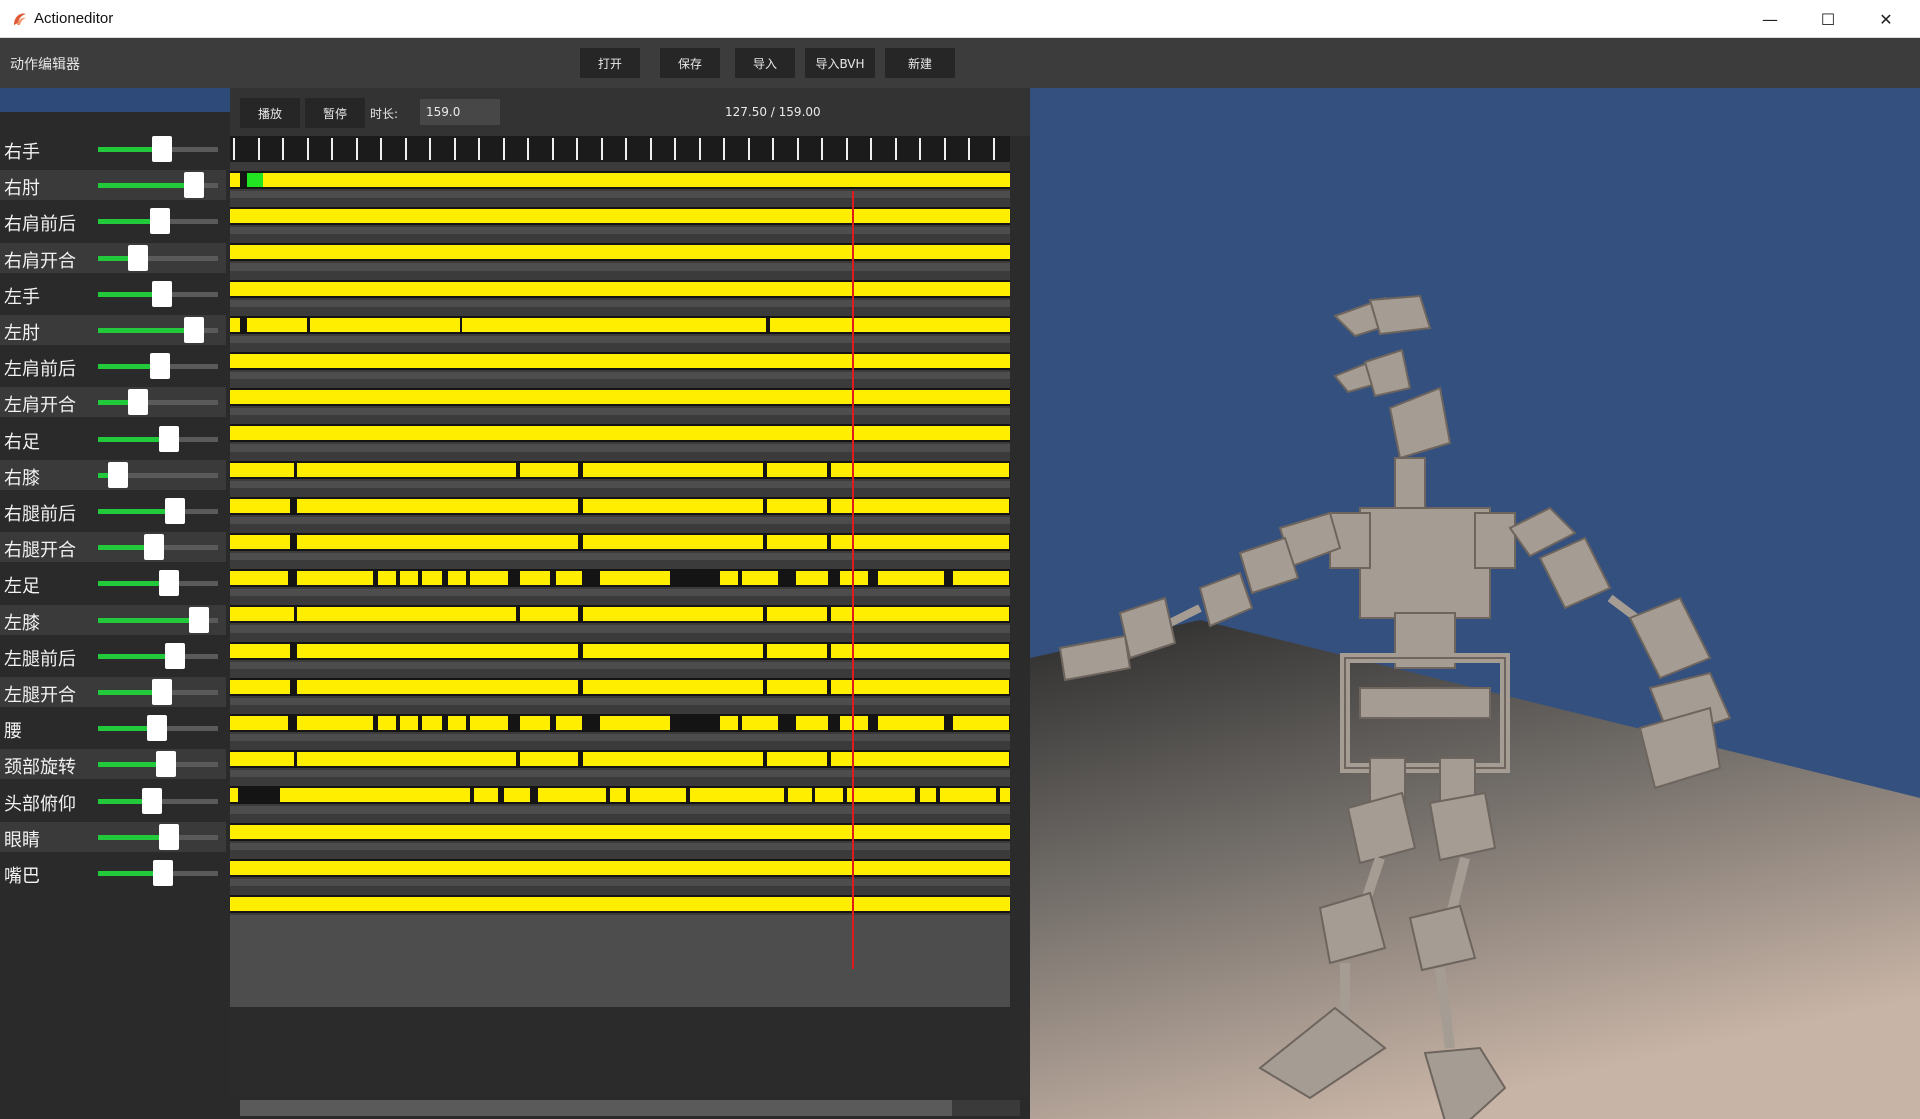  I want to click on pause-button: 暂停, so click(335, 113).